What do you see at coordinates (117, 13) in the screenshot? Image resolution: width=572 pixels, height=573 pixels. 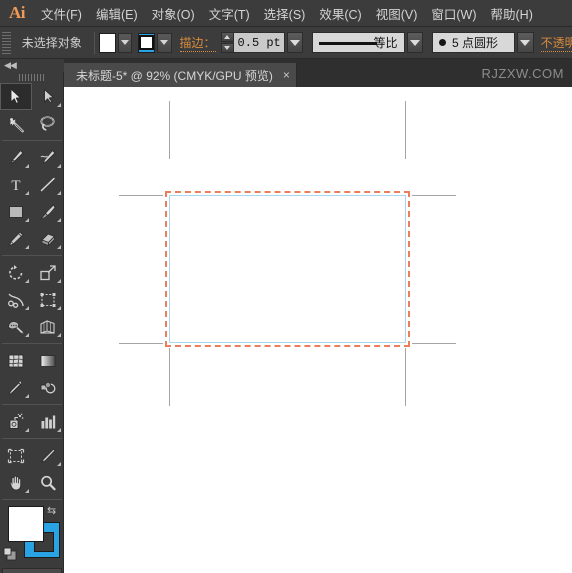 I see `menu-edit: 编辑(E)` at bounding box center [117, 13].